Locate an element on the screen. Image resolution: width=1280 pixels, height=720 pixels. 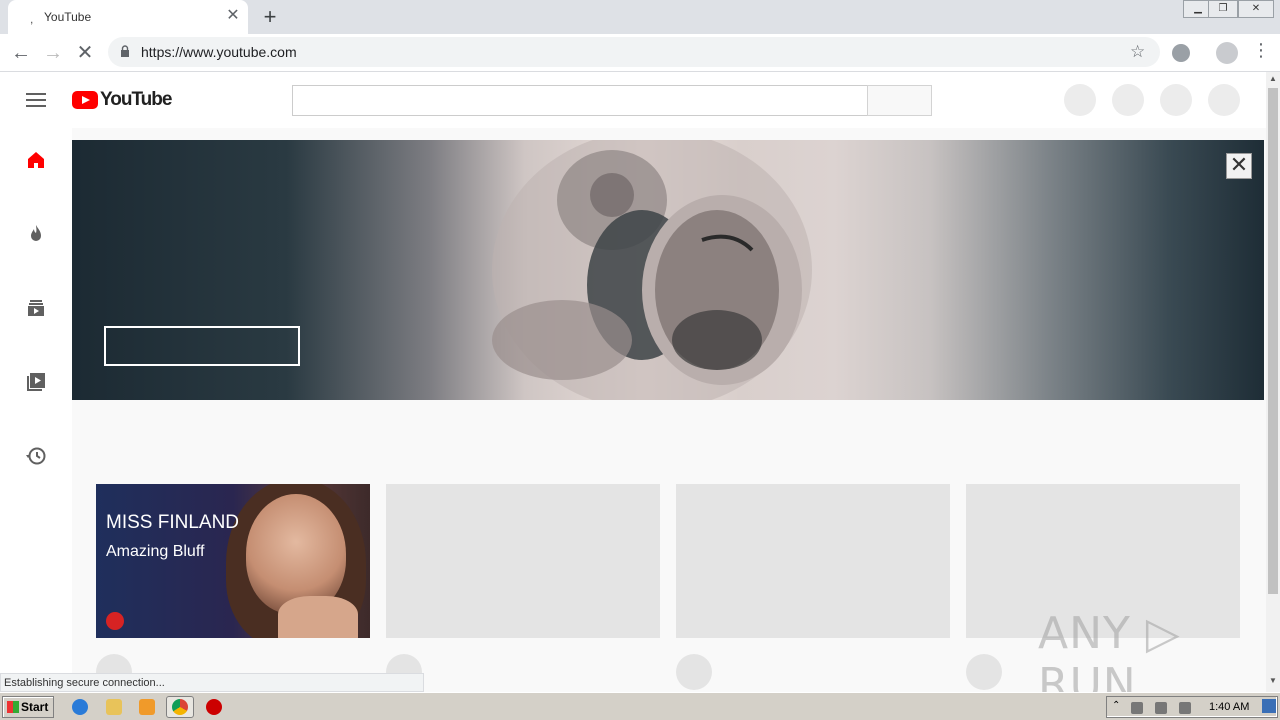
close-window-button: ✕ is located at coordinates (1256, 9).